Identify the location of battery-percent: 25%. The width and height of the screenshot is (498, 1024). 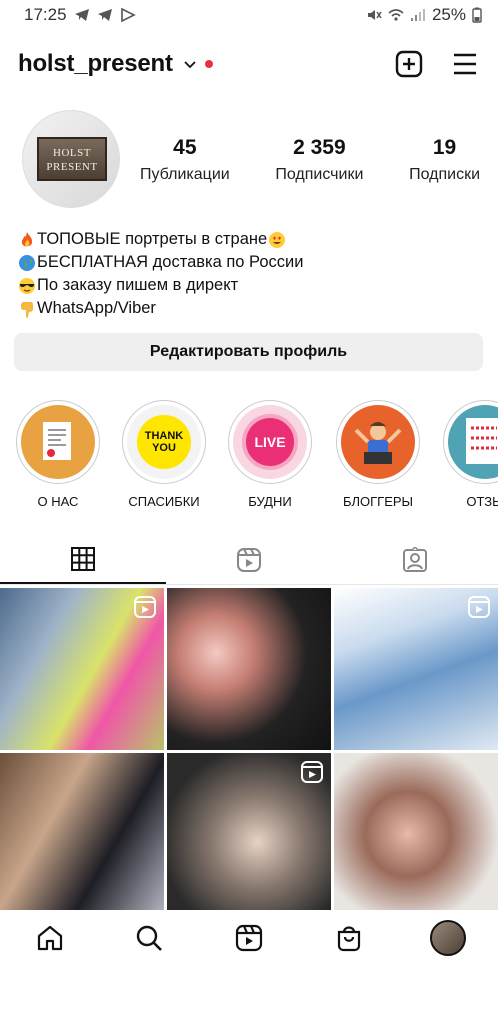
(448, 14).